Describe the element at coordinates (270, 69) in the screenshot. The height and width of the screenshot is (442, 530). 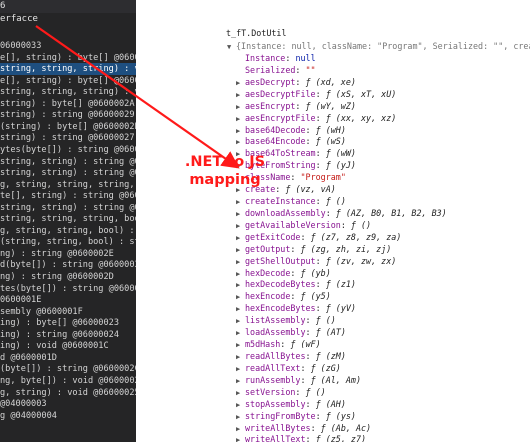
I see `property-key: Serialized` at that location.